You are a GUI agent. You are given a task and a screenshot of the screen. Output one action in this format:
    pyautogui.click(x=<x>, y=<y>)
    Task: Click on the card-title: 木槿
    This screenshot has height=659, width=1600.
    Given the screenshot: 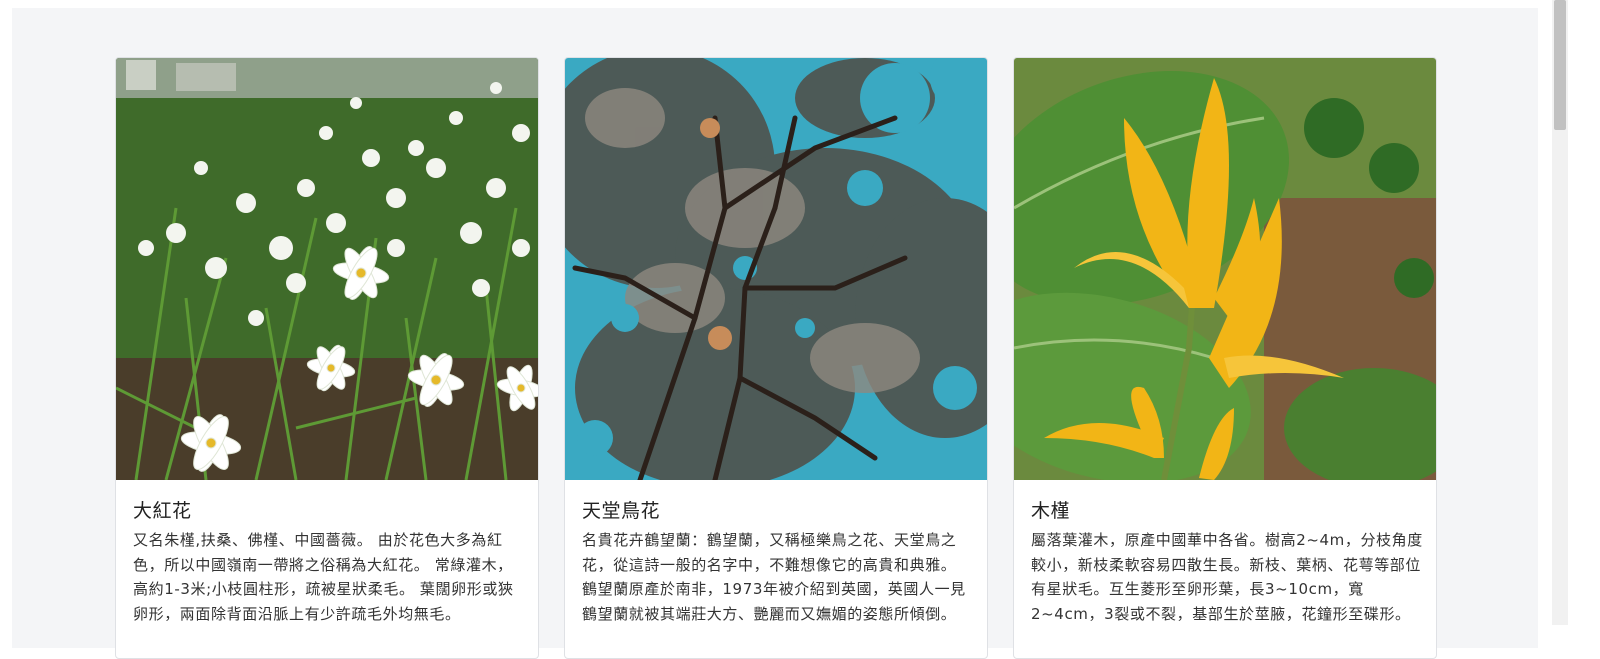 What is the action you would take?
    pyautogui.click(x=1051, y=511)
    